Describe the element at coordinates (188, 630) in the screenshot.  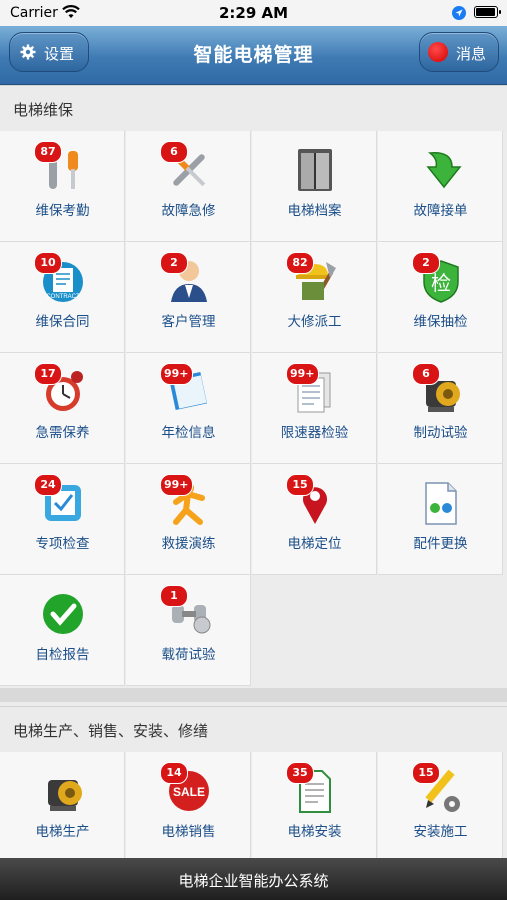
I see `grid-item: 1 载荷试验` at that location.